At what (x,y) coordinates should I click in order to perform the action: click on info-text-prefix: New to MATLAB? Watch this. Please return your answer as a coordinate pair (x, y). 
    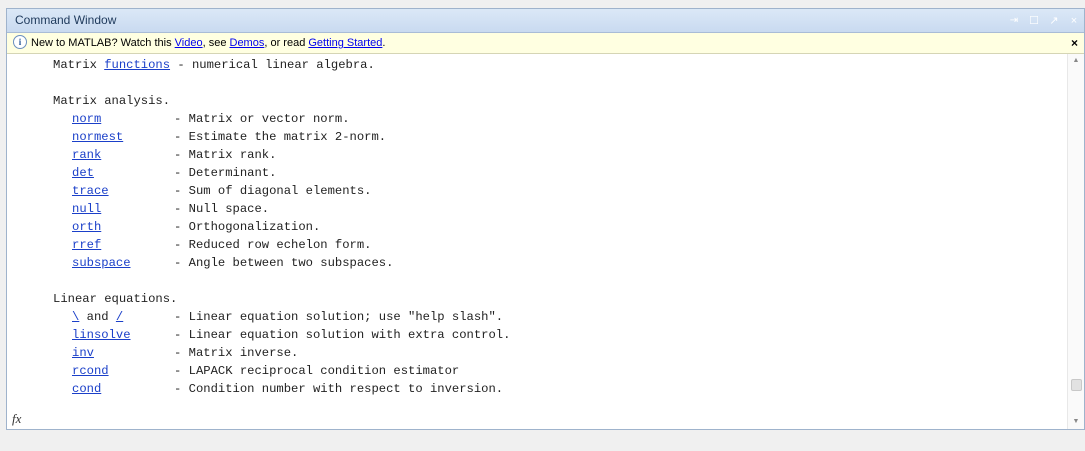
    Looking at the image, I should click on (103, 43).